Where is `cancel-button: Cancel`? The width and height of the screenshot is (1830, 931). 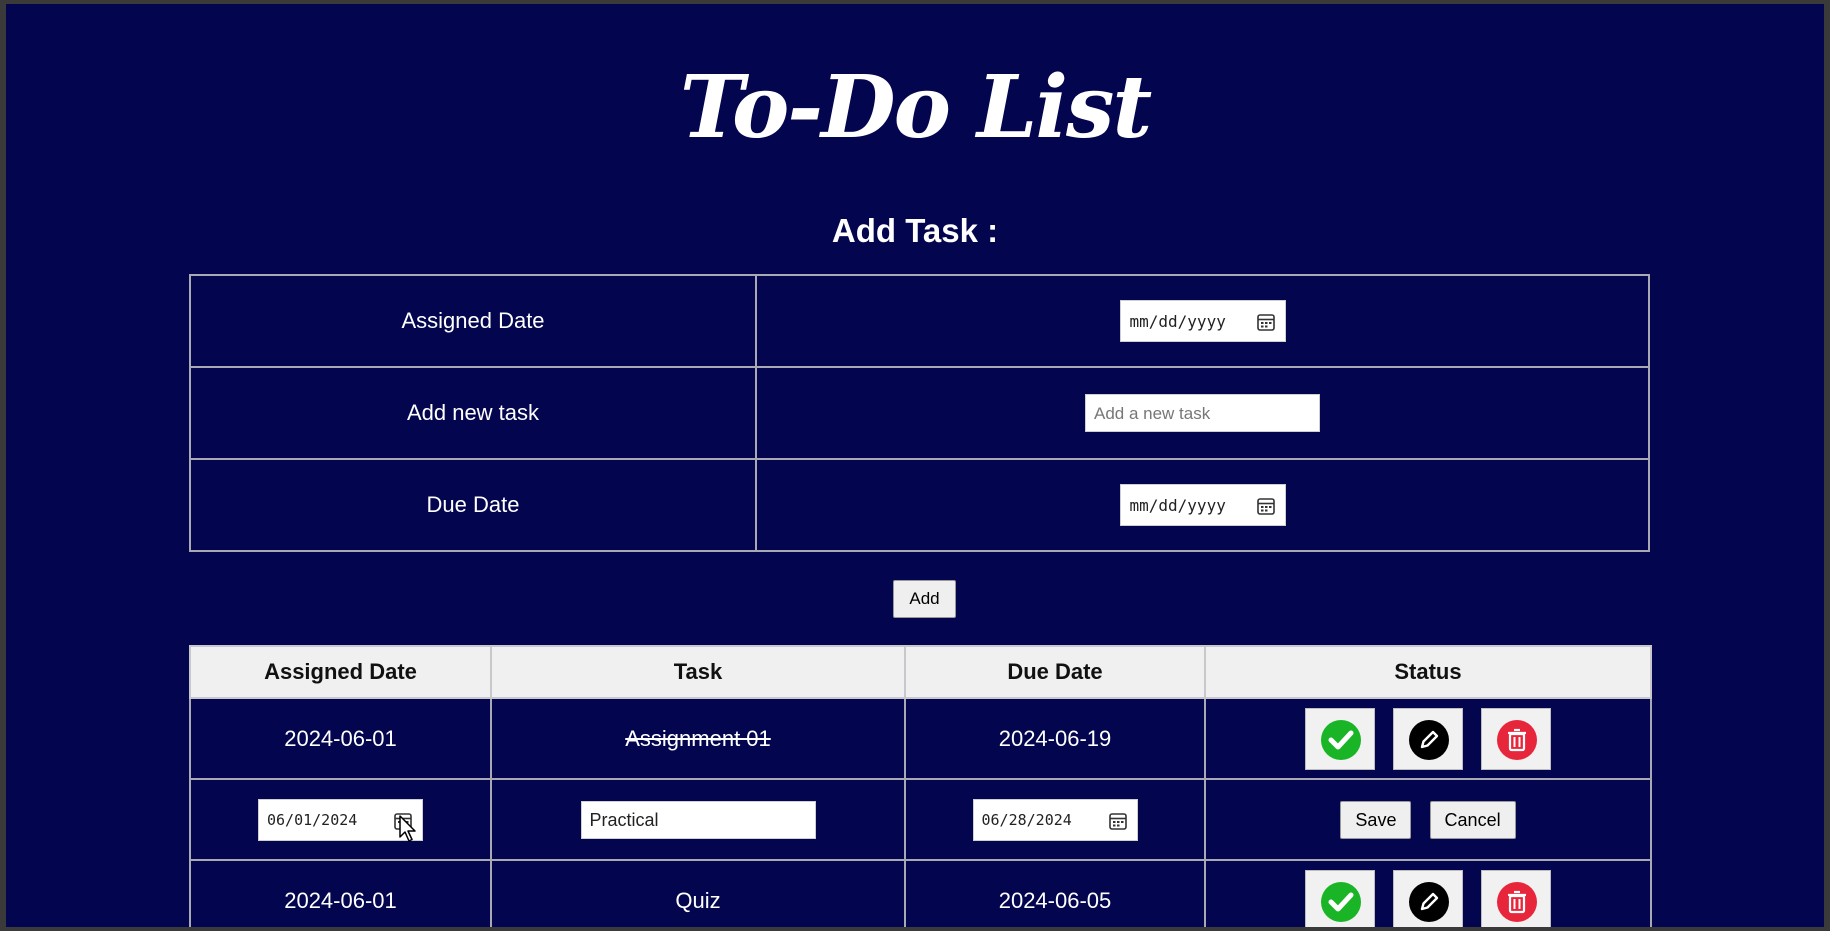 cancel-button: Cancel is located at coordinates (1472, 819).